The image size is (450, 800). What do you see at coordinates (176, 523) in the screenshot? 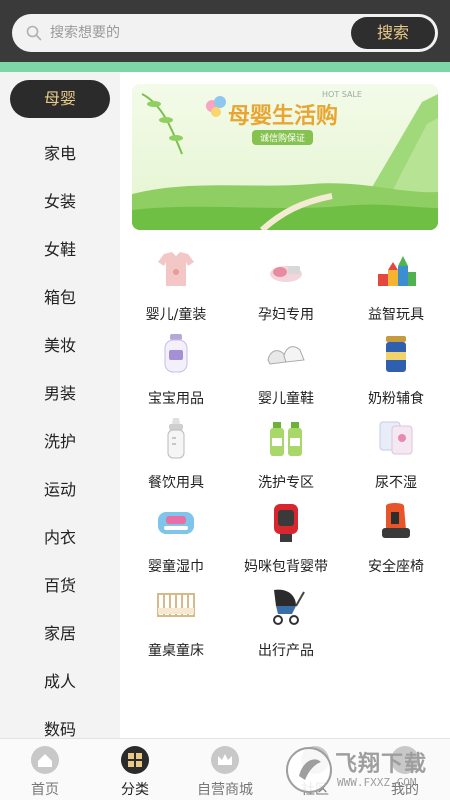
I see `wet-wipes-icon` at bounding box center [176, 523].